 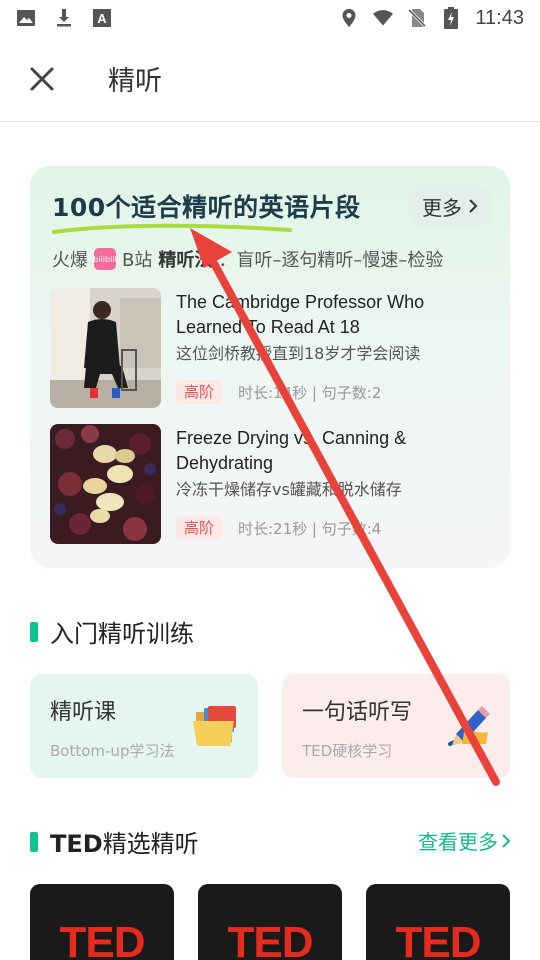 What do you see at coordinates (70, 260) in the screenshot?
I see `sub-prefix: 火爆` at bounding box center [70, 260].